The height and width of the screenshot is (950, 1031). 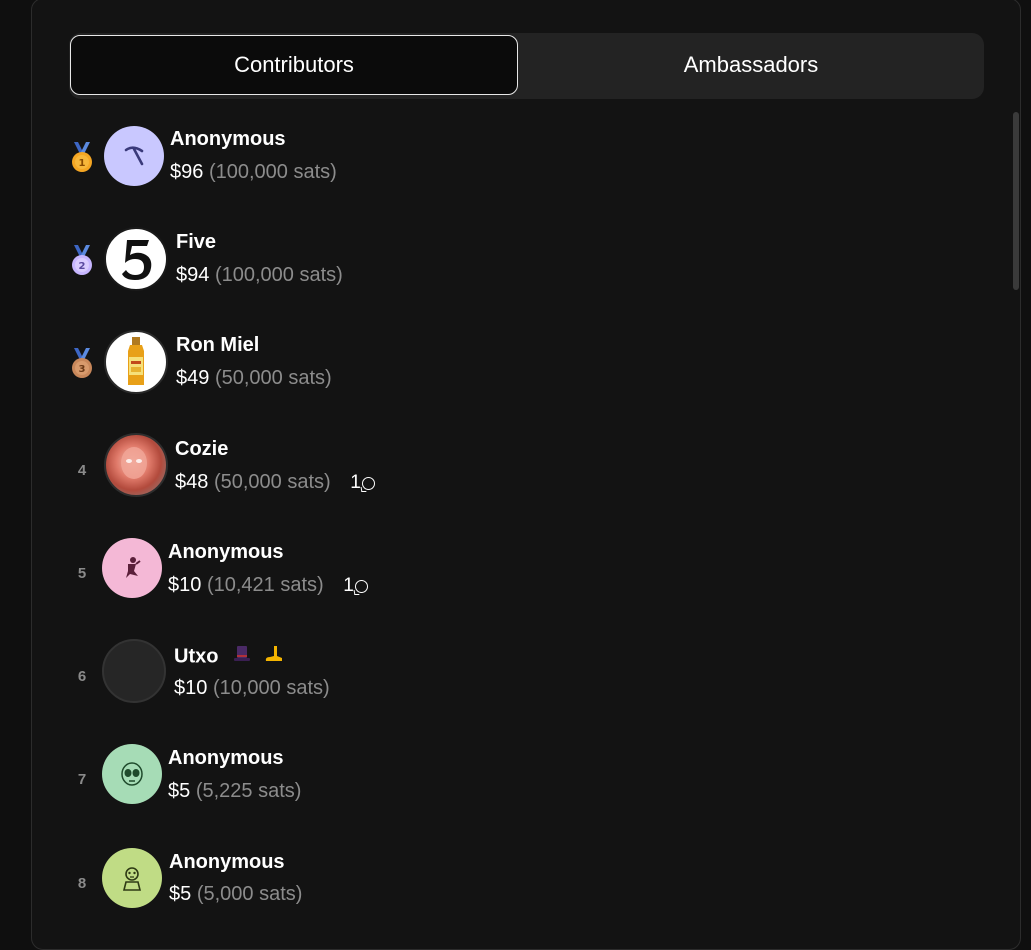 What do you see at coordinates (242, 657) in the screenshot?
I see `top-hat-icon` at bounding box center [242, 657].